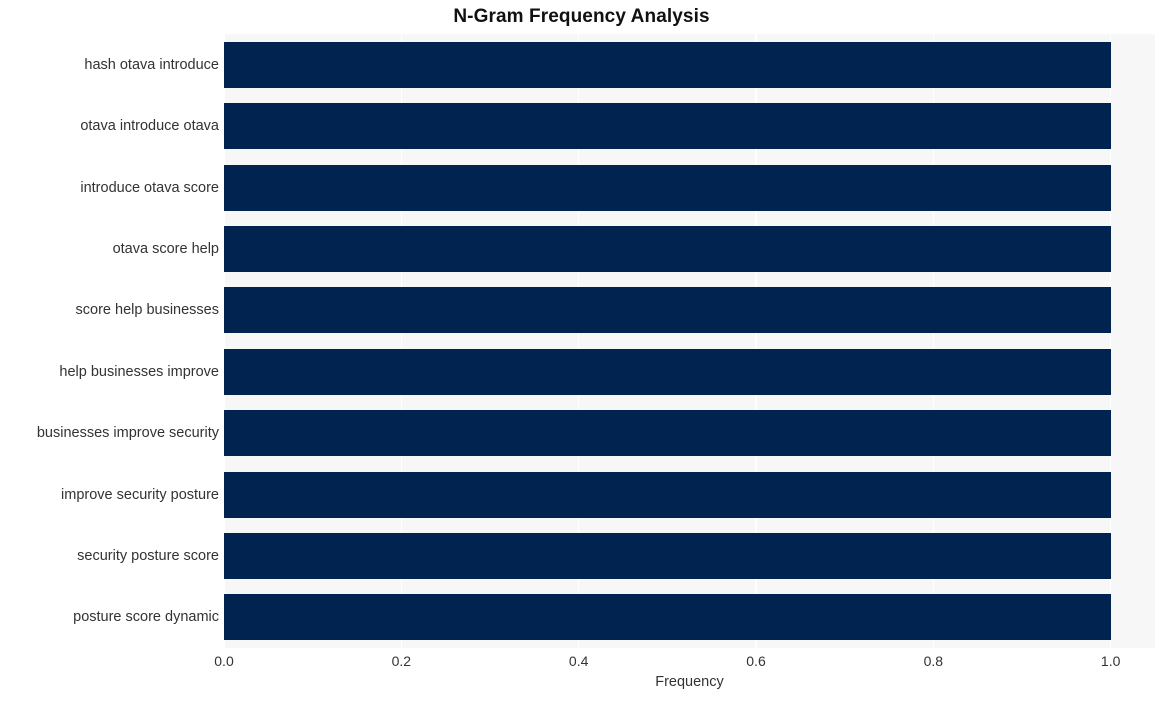  Describe the element at coordinates (149, 126) in the screenshot. I see `y-tick-label: otava introduce otava` at that location.